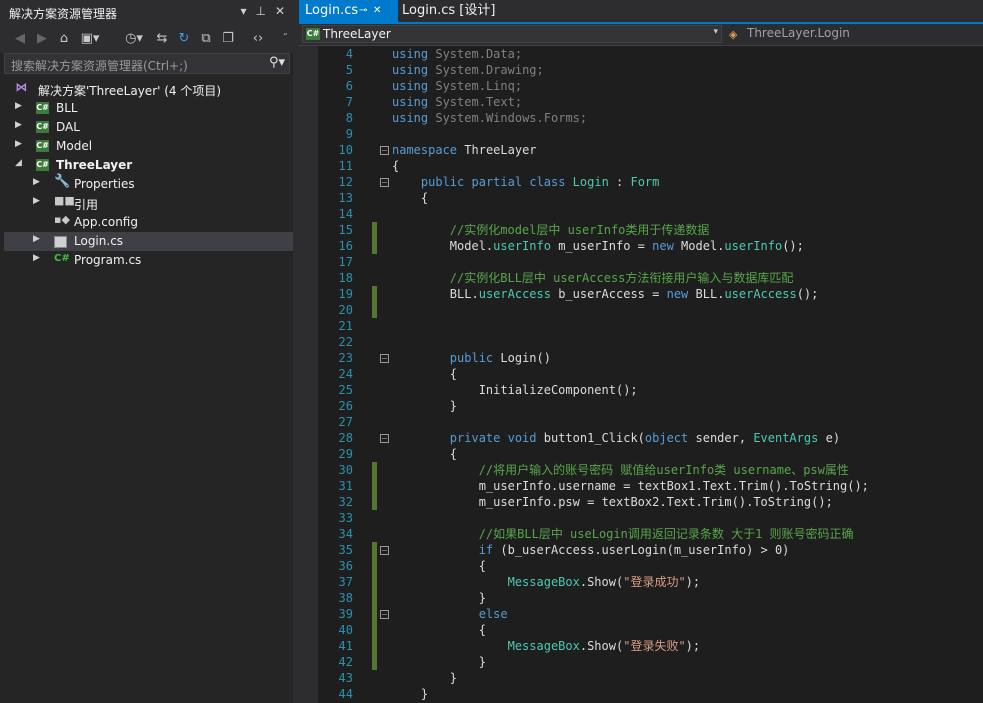 The height and width of the screenshot is (703, 983). Describe the element at coordinates (641, 278) in the screenshot. I see `code-line: 18 //实例化BLL层中 userAccess方法衔接用户输入与数据库匹配` at that location.